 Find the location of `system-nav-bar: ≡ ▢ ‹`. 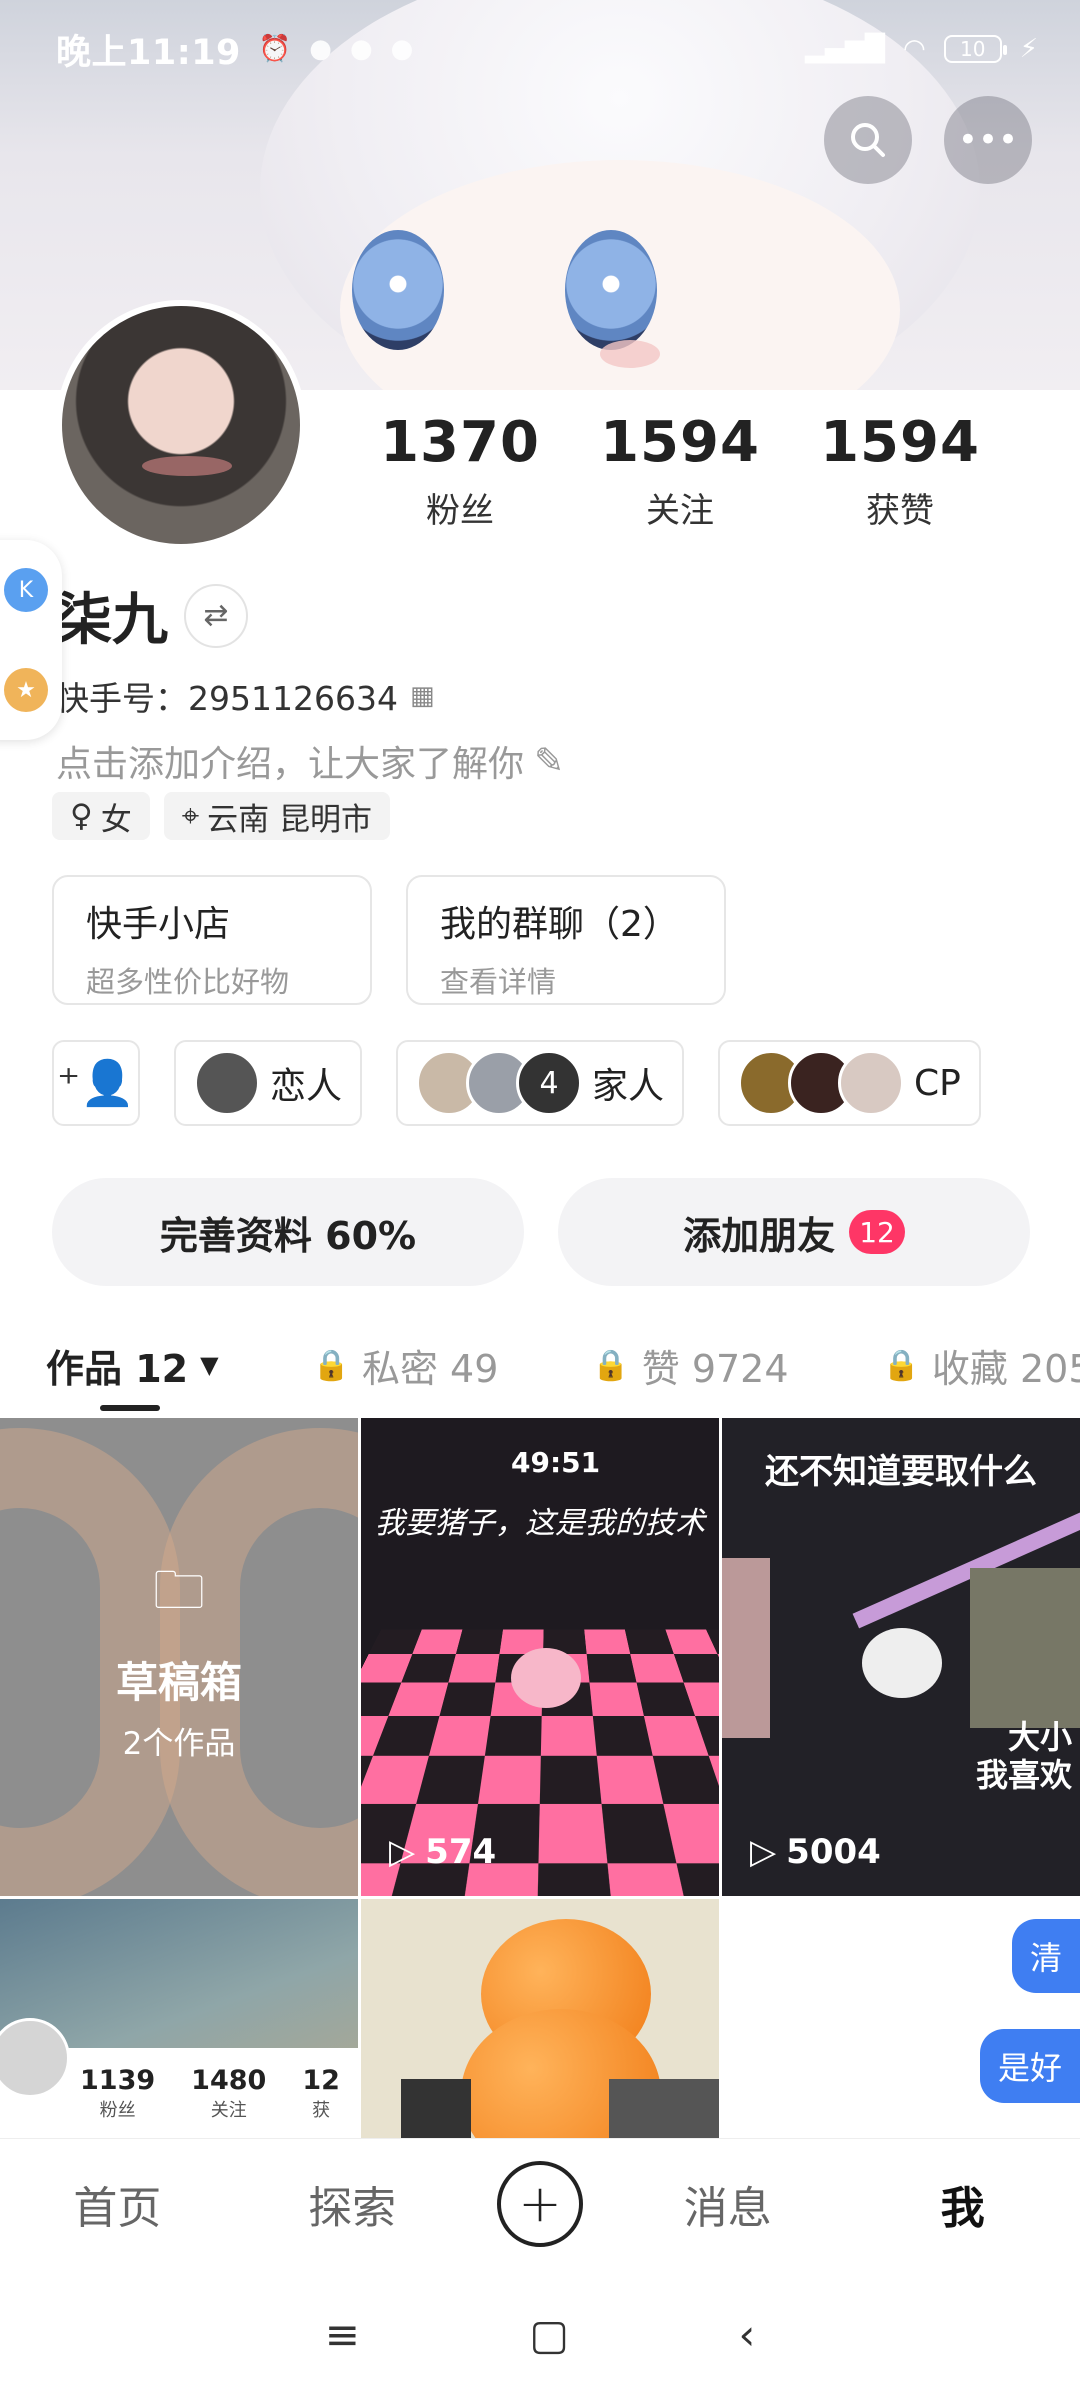

system-nav-bar: ≡ ▢ ‹ is located at coordinates (540, 2334).